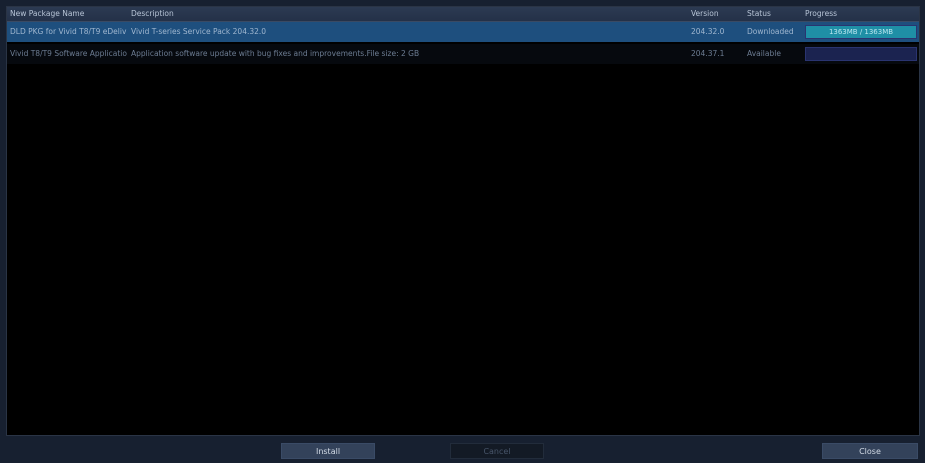  I want to click on column-header-name: New Package Name, so click(69, 14).